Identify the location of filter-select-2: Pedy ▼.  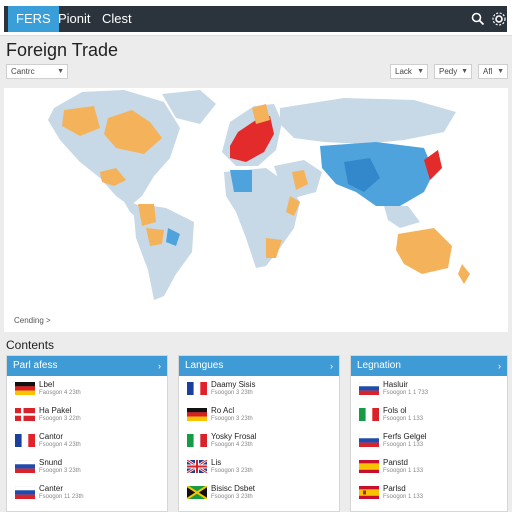
(453, 71).